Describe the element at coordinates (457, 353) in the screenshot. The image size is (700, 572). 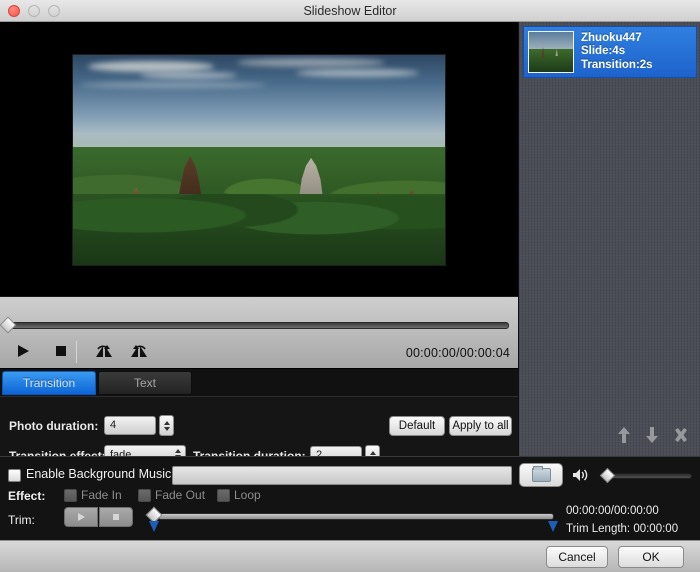
I see `playback-timecode: 00:00:00/00:00:04` at that location.